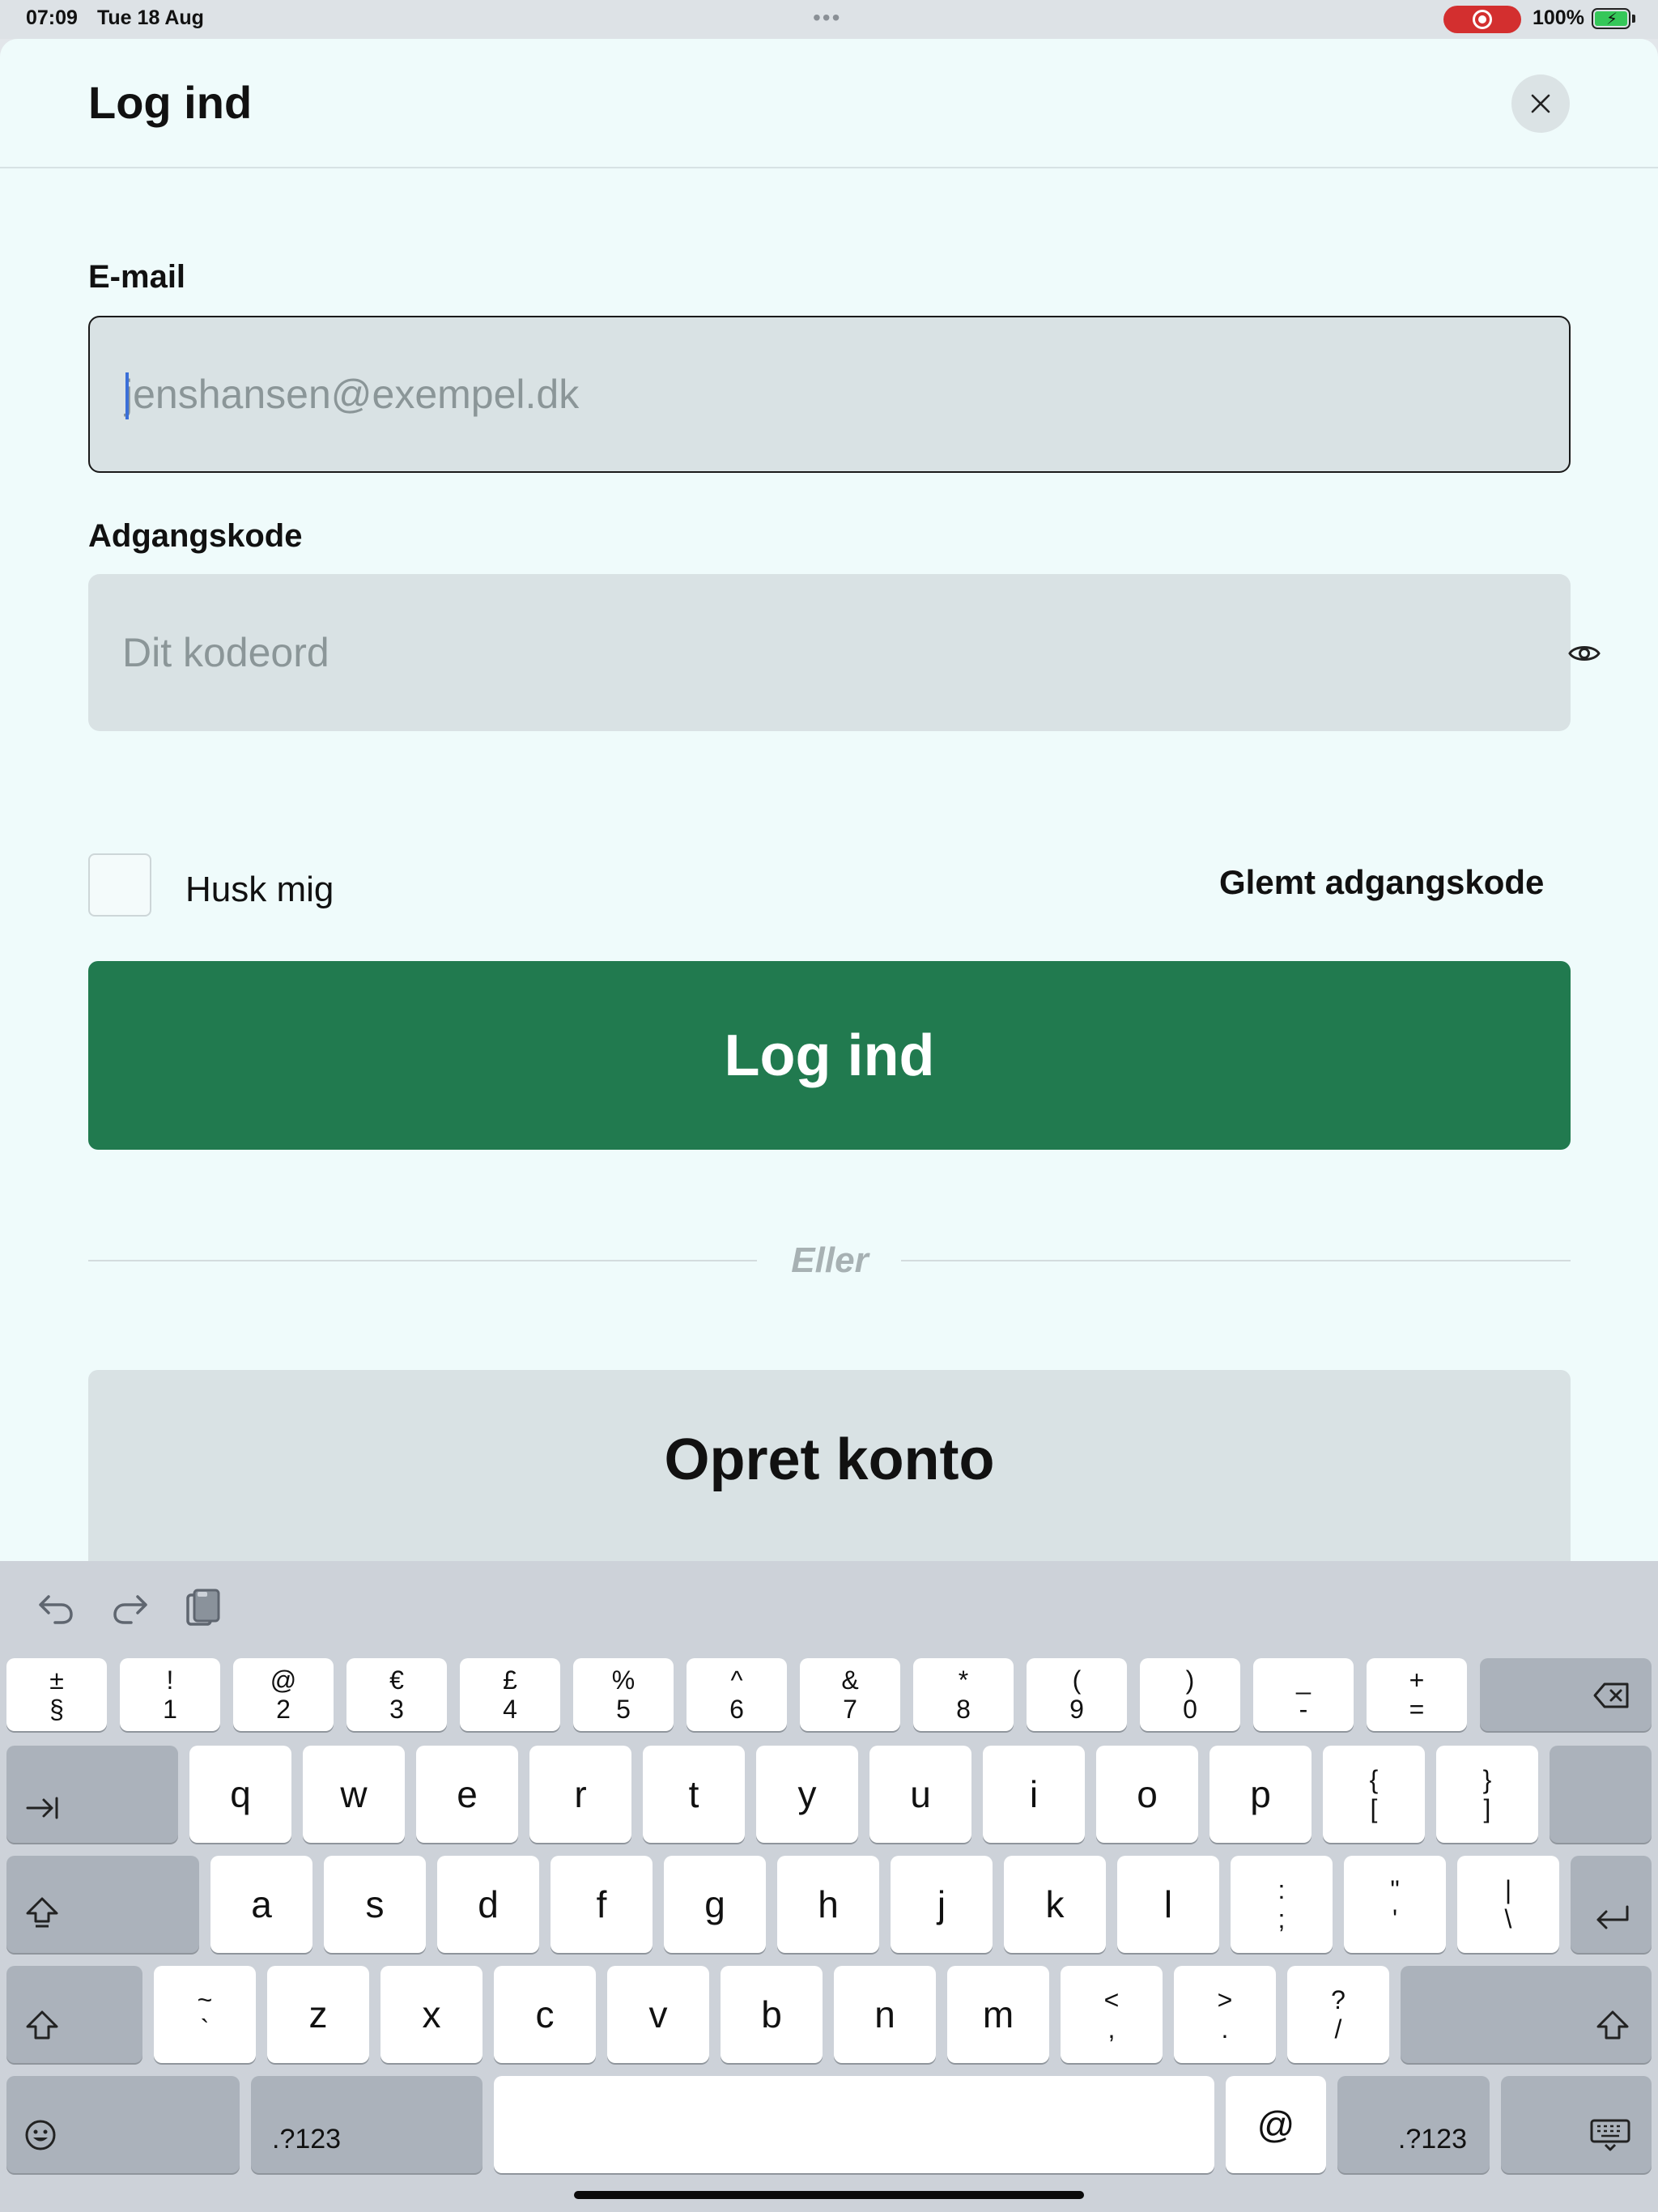  I want to click on key-j: j, so click(942, 1905).